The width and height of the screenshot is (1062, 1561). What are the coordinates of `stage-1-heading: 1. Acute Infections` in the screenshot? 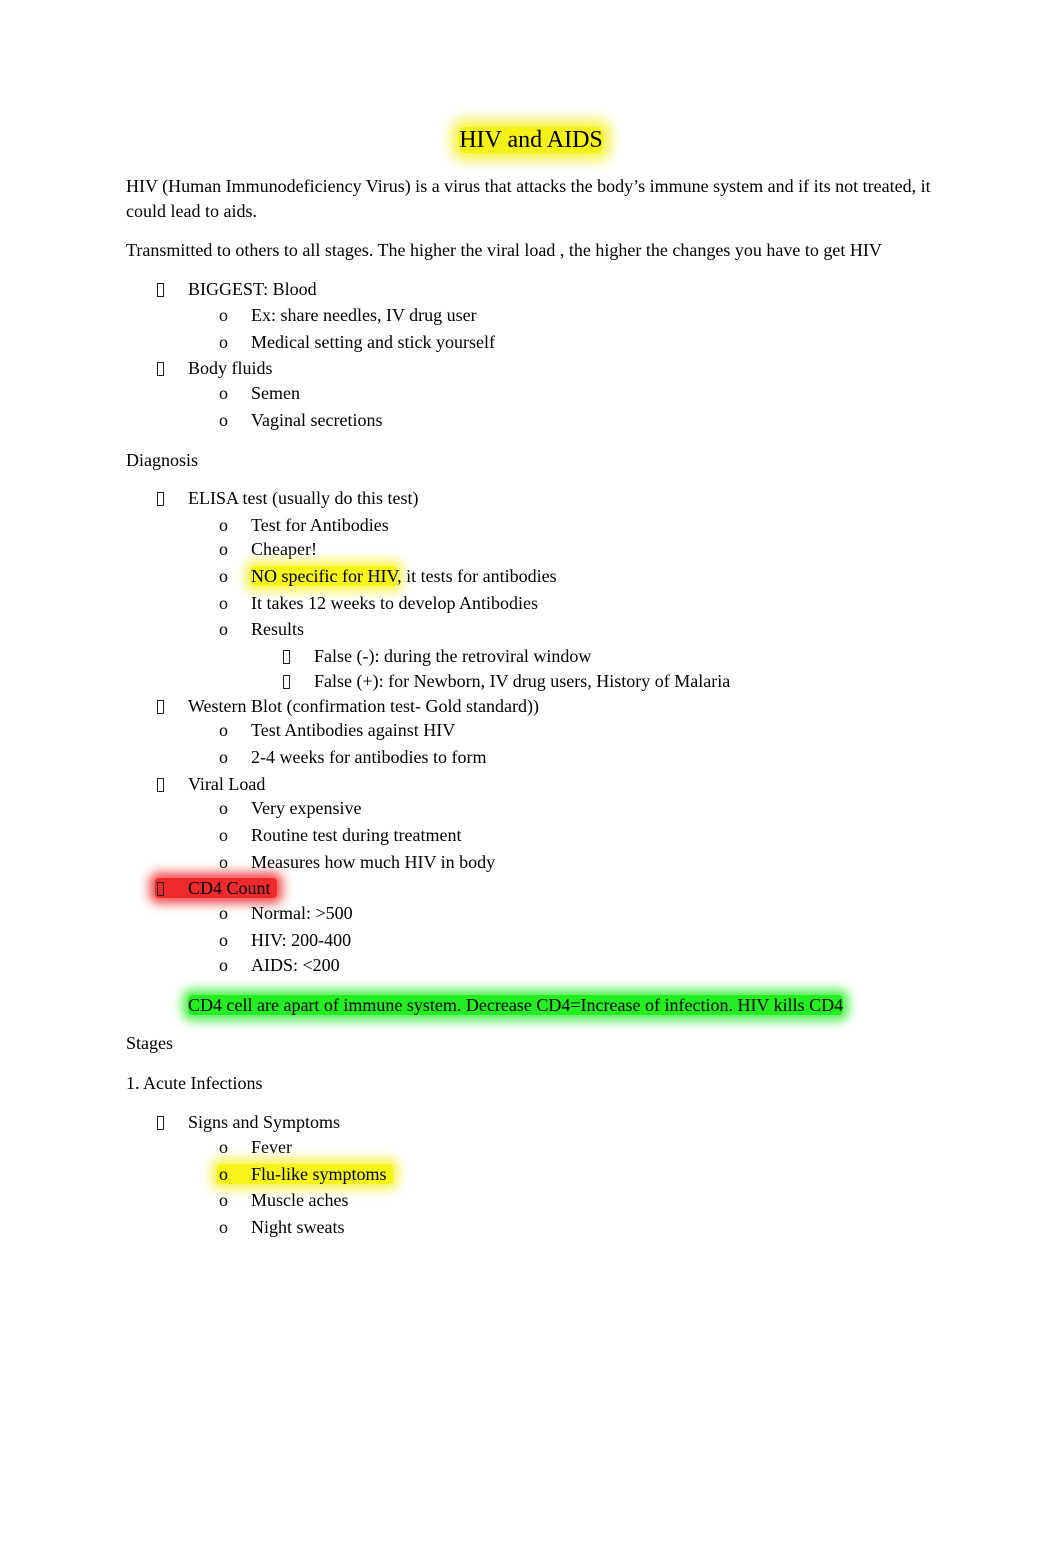 It's located at (194, 1083).